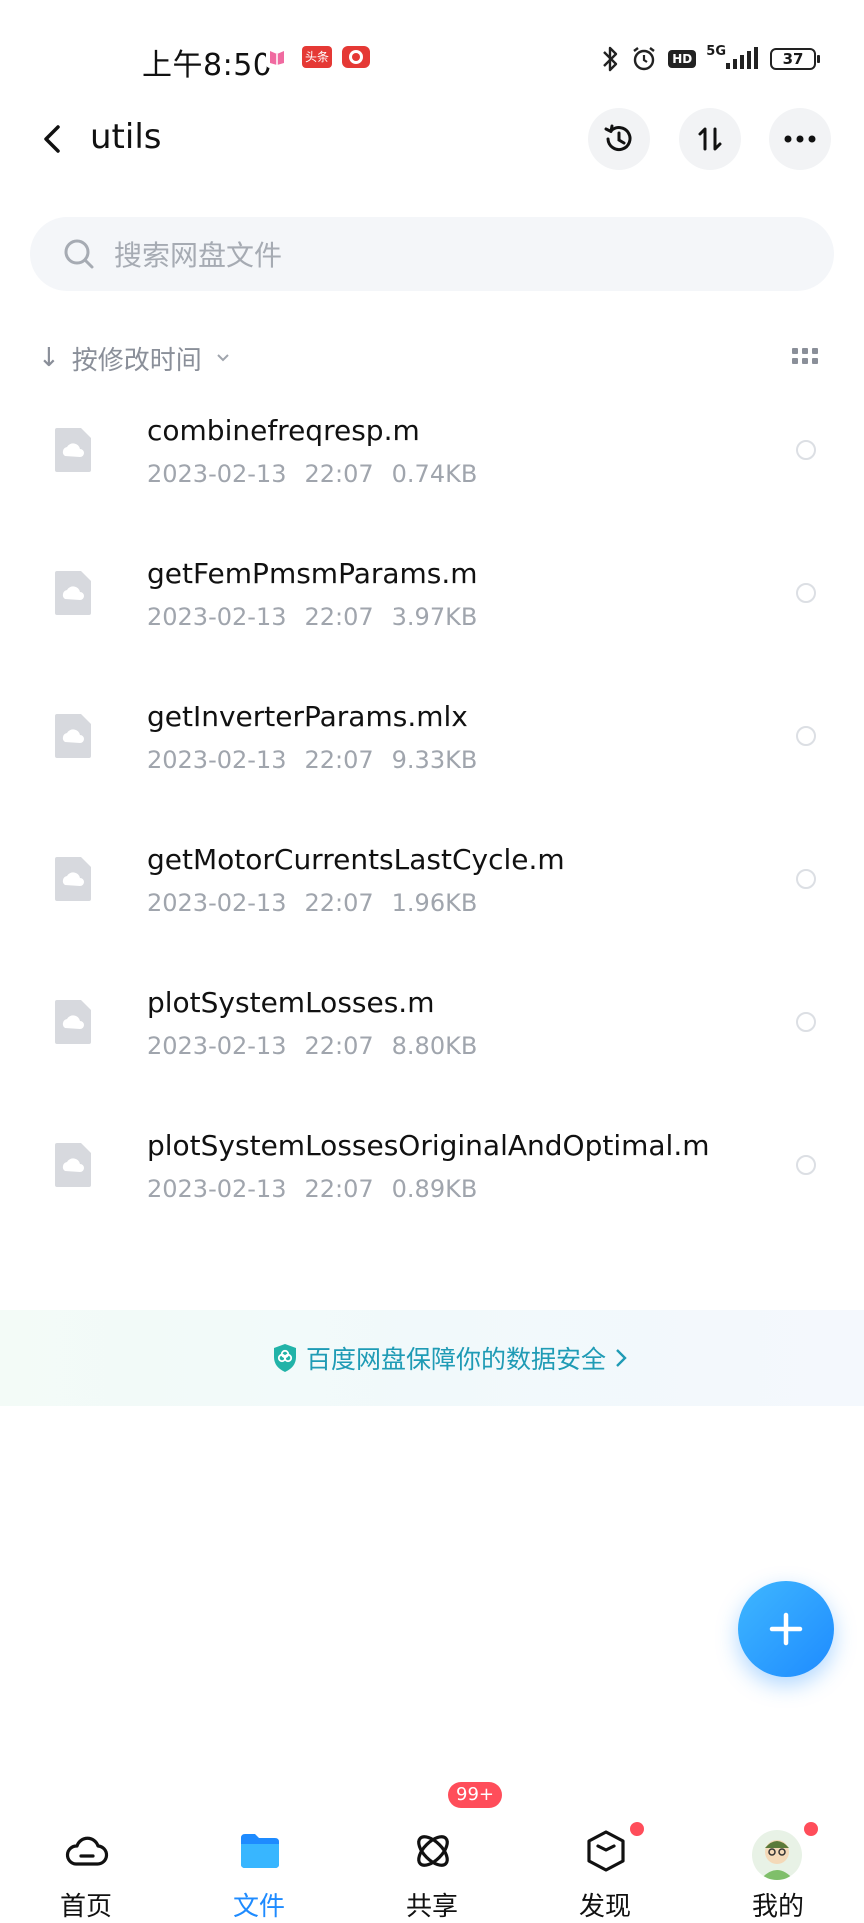  I want to click on file-row: plotSystemLosses.m 2023-02-13 22:07 8.80KB, so click(432, 1043).